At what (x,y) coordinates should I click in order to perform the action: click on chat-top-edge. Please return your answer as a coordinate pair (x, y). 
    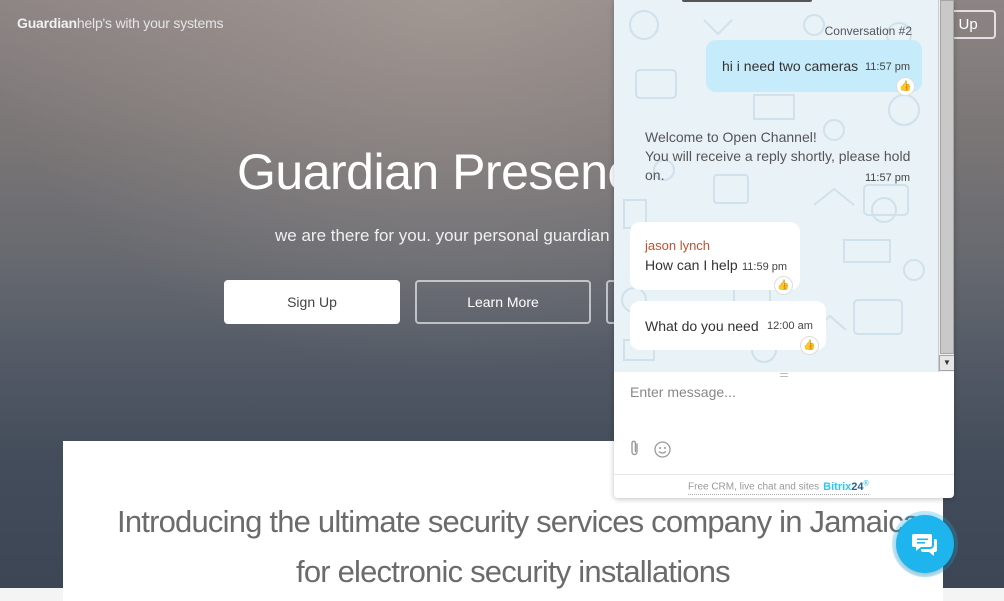
    Looking at the image, I should click on (747, 1).